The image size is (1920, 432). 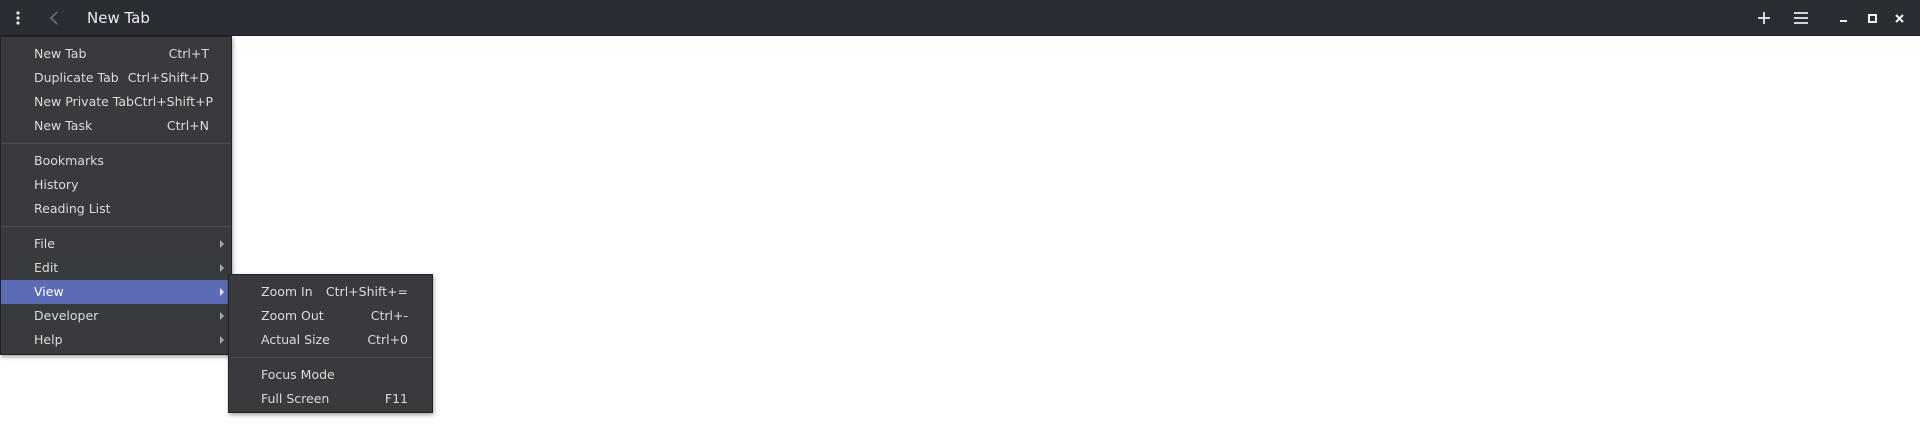 What do you see at coordinates (188, 53) in the screenshot?
I see `menu-item-shortcut: Ctrl+T` at bounding box center [188, 53].